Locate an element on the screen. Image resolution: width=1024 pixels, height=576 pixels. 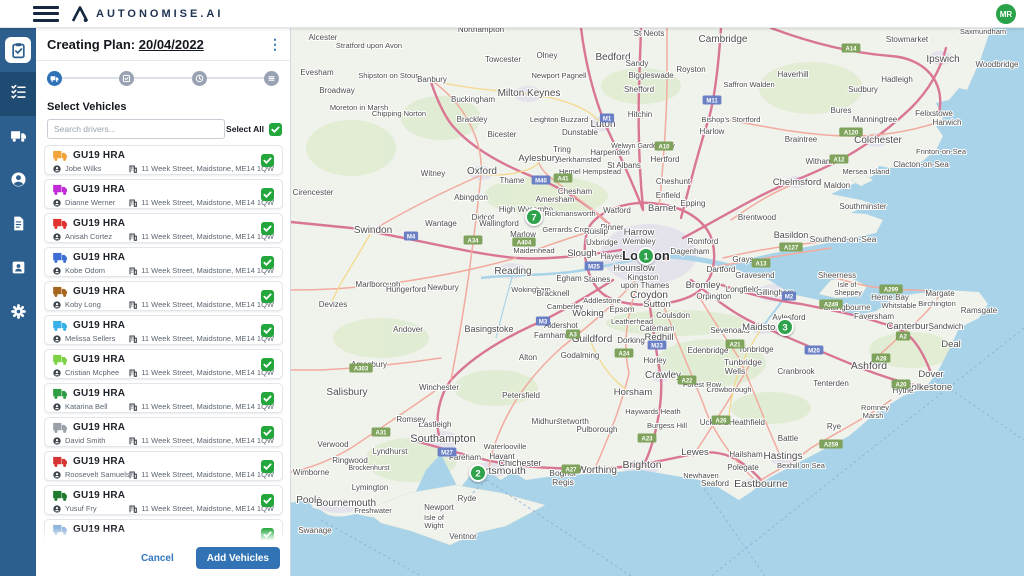
road-shield: A13 is located at coordinates (761, 263).